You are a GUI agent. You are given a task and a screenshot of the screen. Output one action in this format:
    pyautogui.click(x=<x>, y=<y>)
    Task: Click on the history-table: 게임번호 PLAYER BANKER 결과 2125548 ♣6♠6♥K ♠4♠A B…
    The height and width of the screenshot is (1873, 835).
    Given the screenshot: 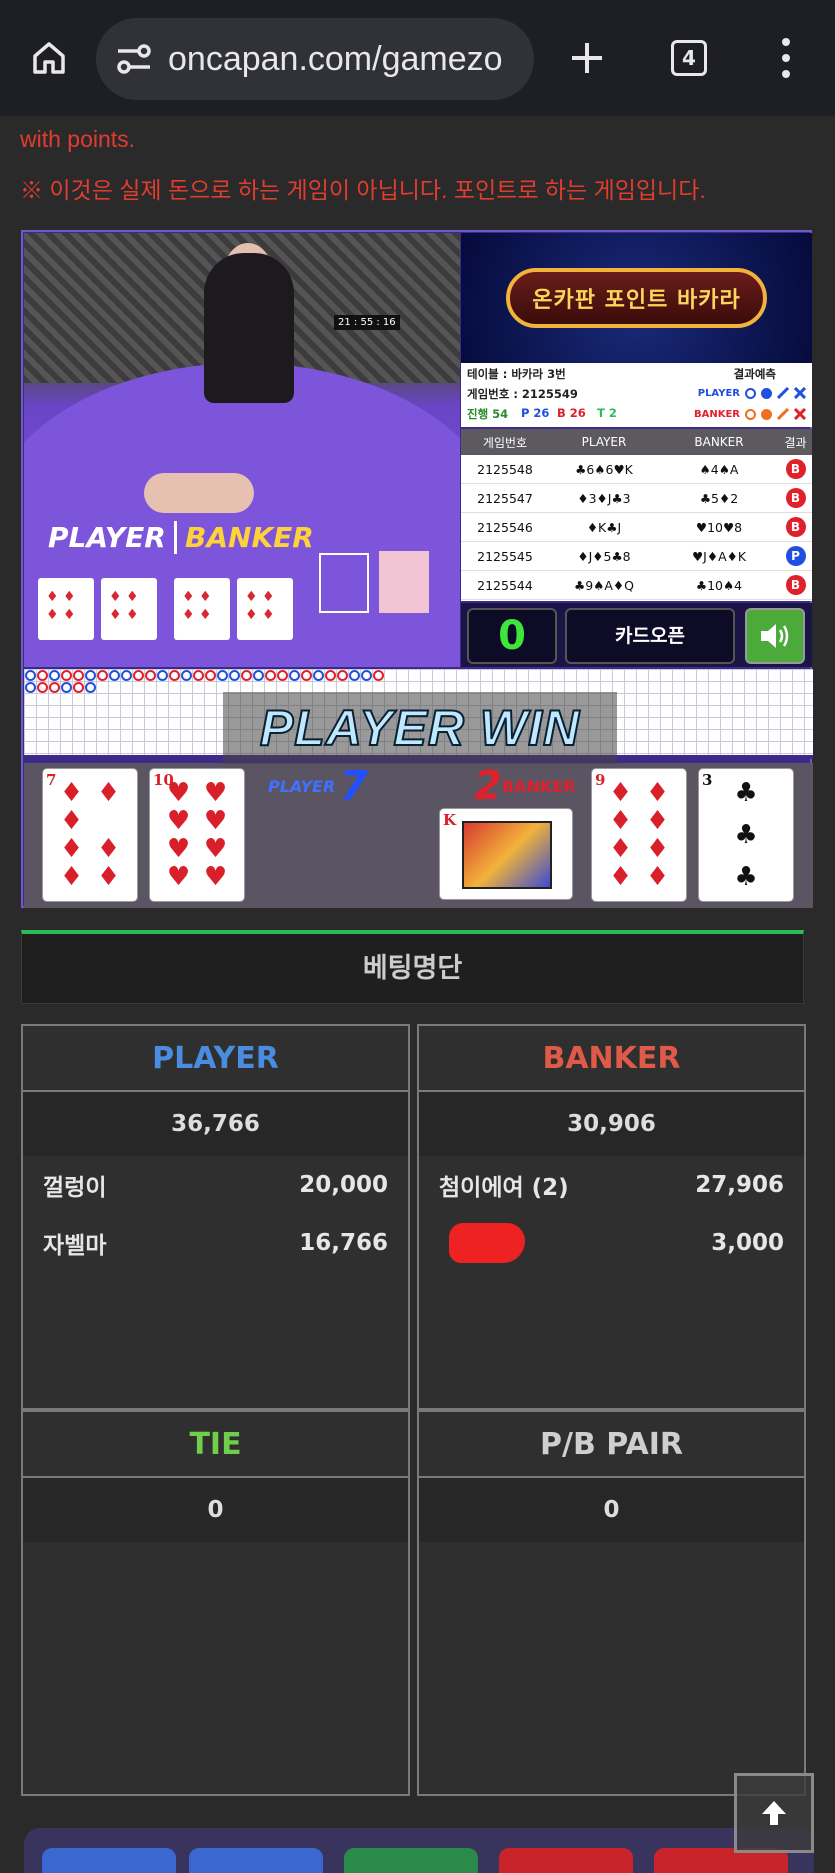 What is the action you would take?
    pyautogui.click(x=636, y=515)
    